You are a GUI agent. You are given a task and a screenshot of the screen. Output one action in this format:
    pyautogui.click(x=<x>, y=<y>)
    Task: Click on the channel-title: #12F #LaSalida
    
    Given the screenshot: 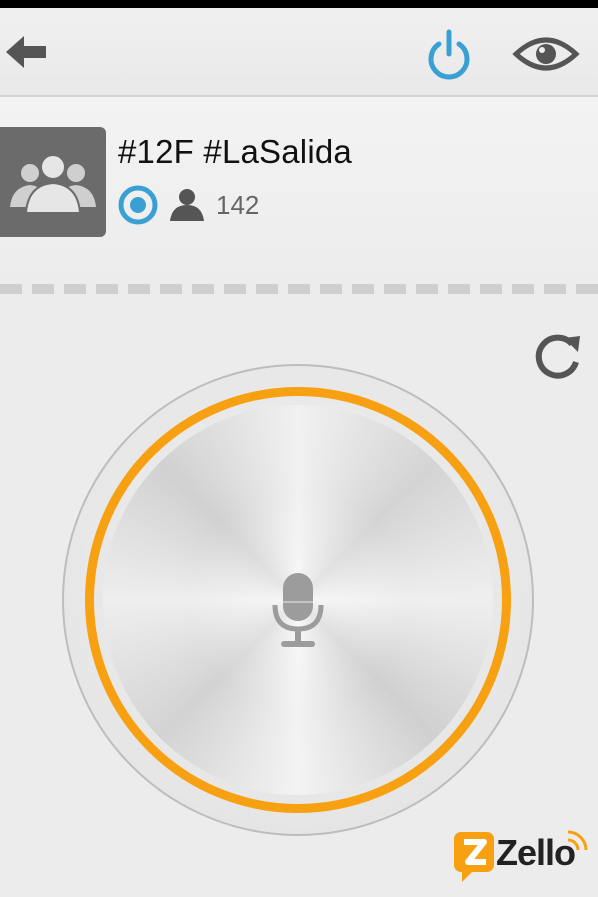 What is the action you would take?
    pyautogui.click(x=235, y=151)
    